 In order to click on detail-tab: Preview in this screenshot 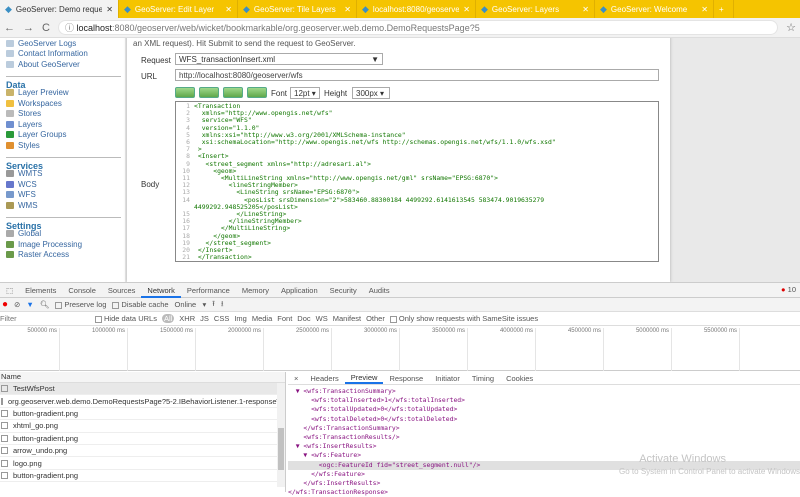, I will do `click(364, 378)`.